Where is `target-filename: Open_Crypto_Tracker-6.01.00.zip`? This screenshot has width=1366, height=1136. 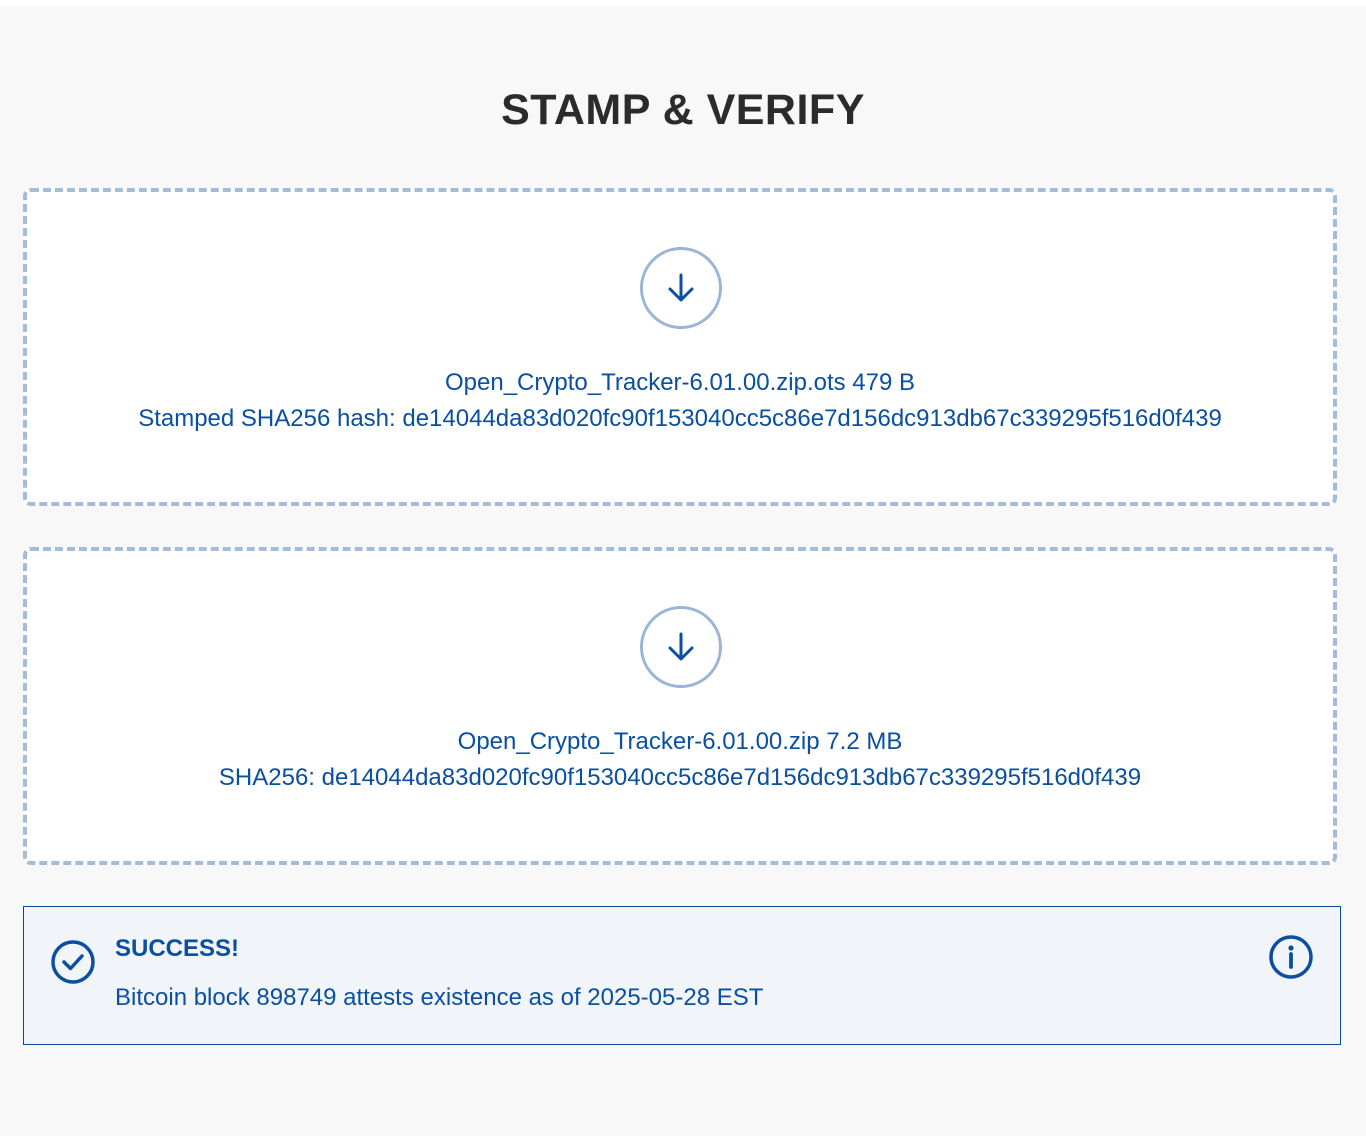 target-filename: Open_Crypto_Tracker-6.01.00.zip is located at coordinates (638, 741).